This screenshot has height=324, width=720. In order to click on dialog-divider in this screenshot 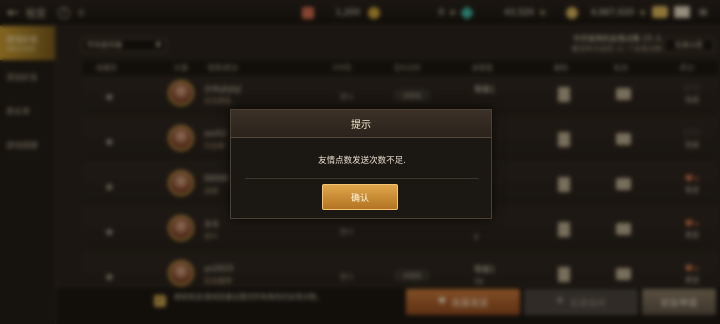, I will do `click(362, 178)`.